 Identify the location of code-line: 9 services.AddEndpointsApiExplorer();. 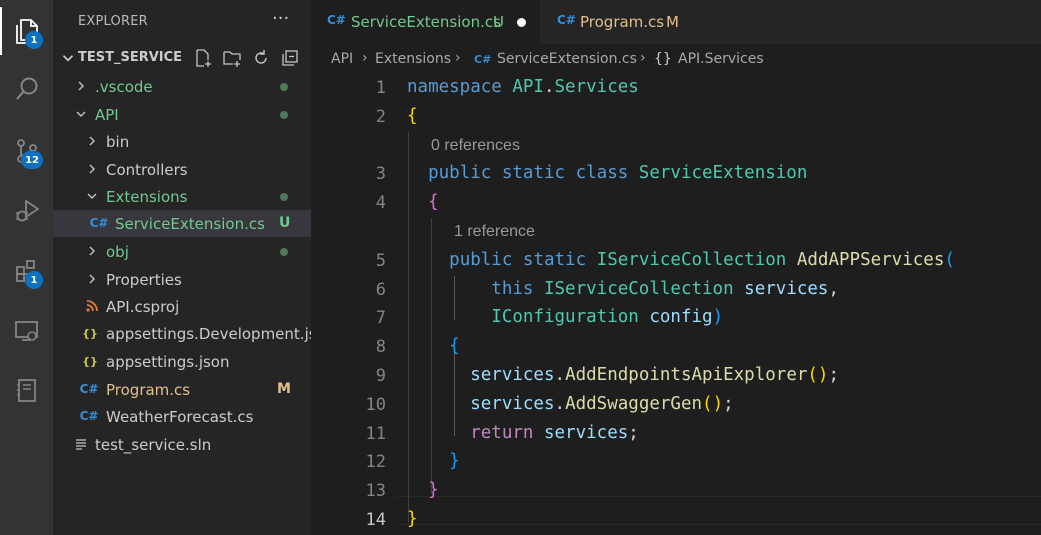
(676, 376).